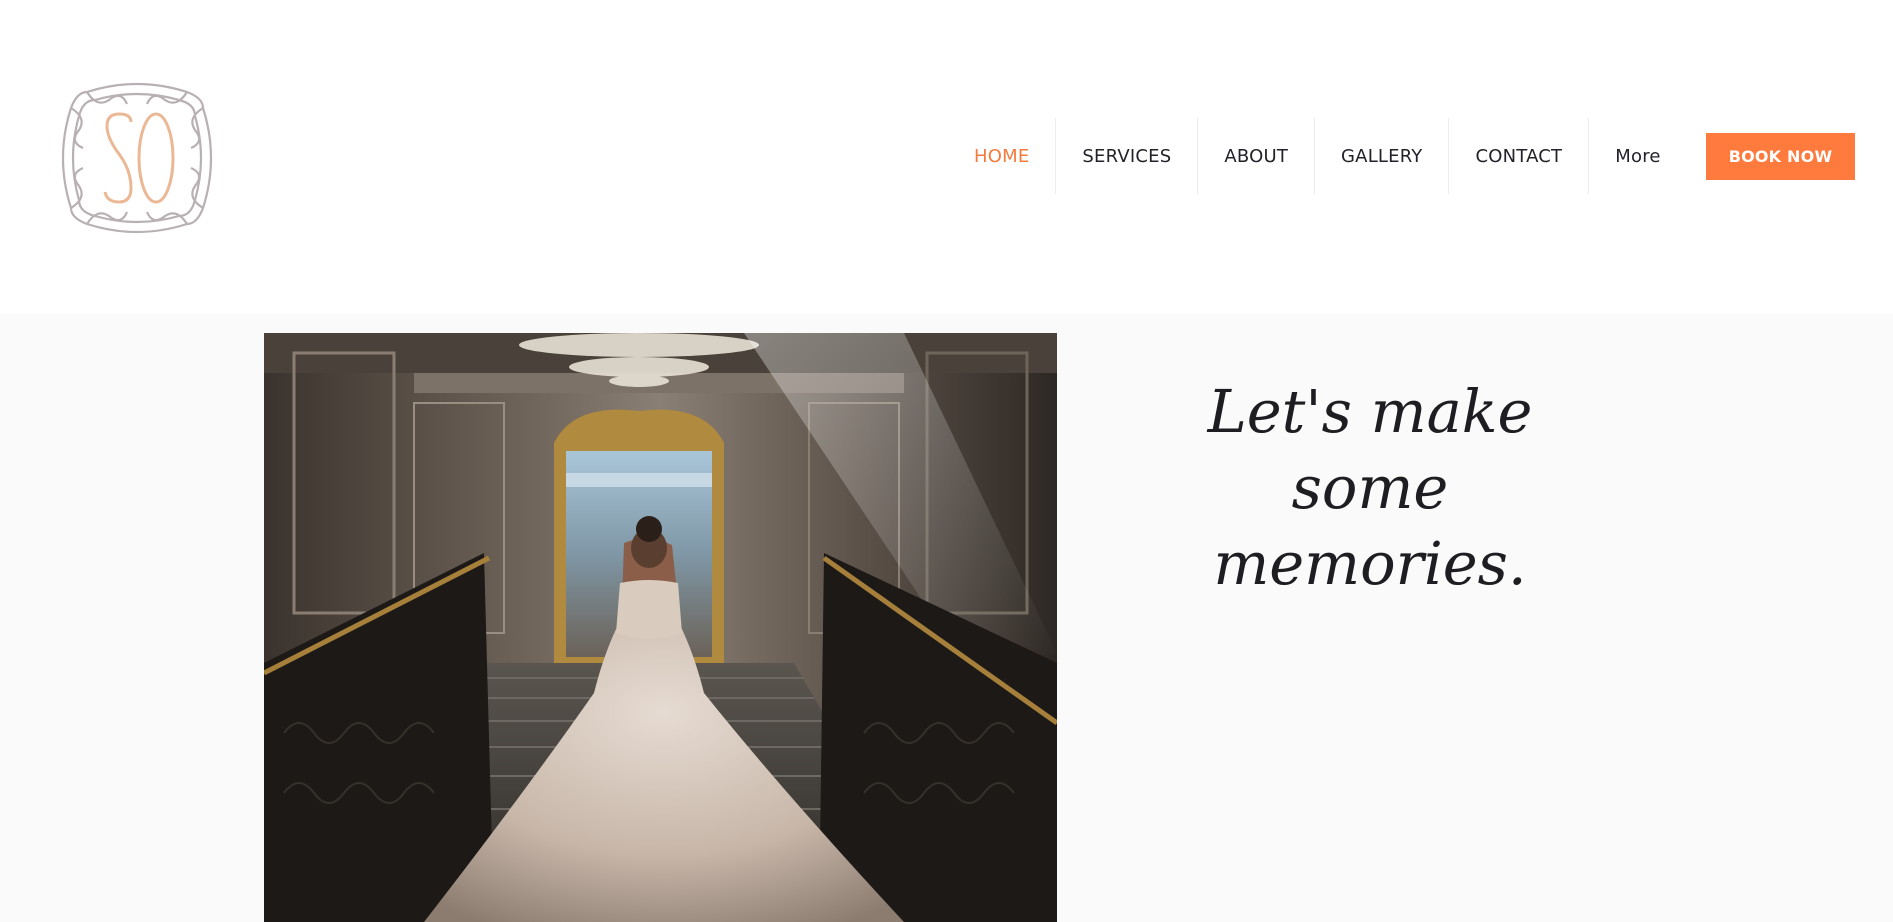  What do you see at coordinates (1370, 563) in the screenshot?
I see `tagline-line-3: memories.` at bounding box center [1370, 563].